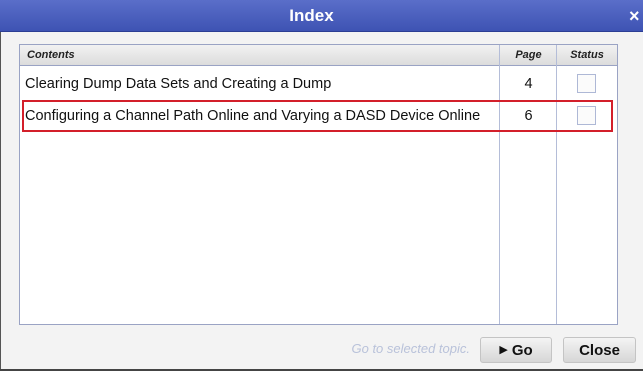 The width and height of the screenshot is (643, 371). I want to click on close-button: Close, so click(599, 350).